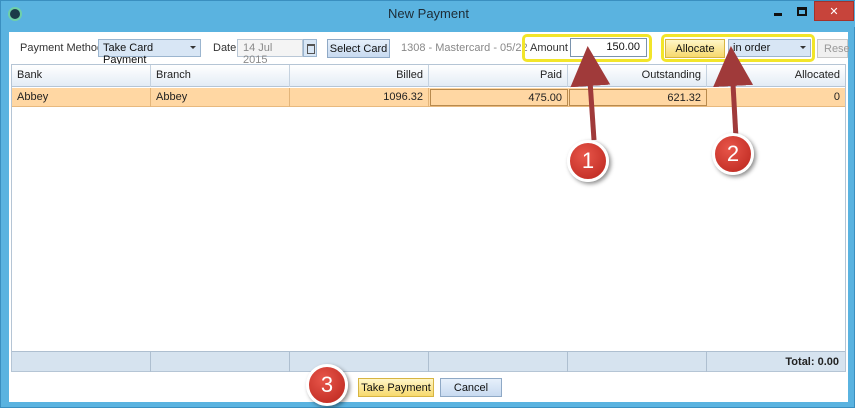 The width and height of the screenshot is (855, 408). I want to click on allocate-button: Allocate, so click(695, 48).